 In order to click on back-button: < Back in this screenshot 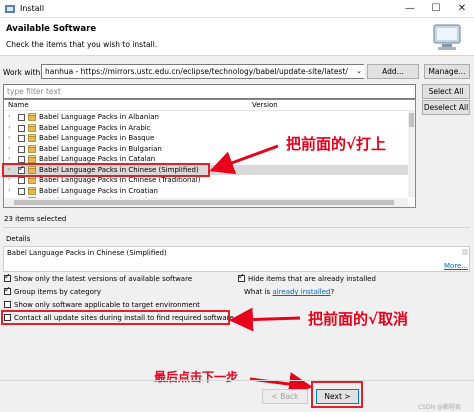, I will do `click(285, 396)`.